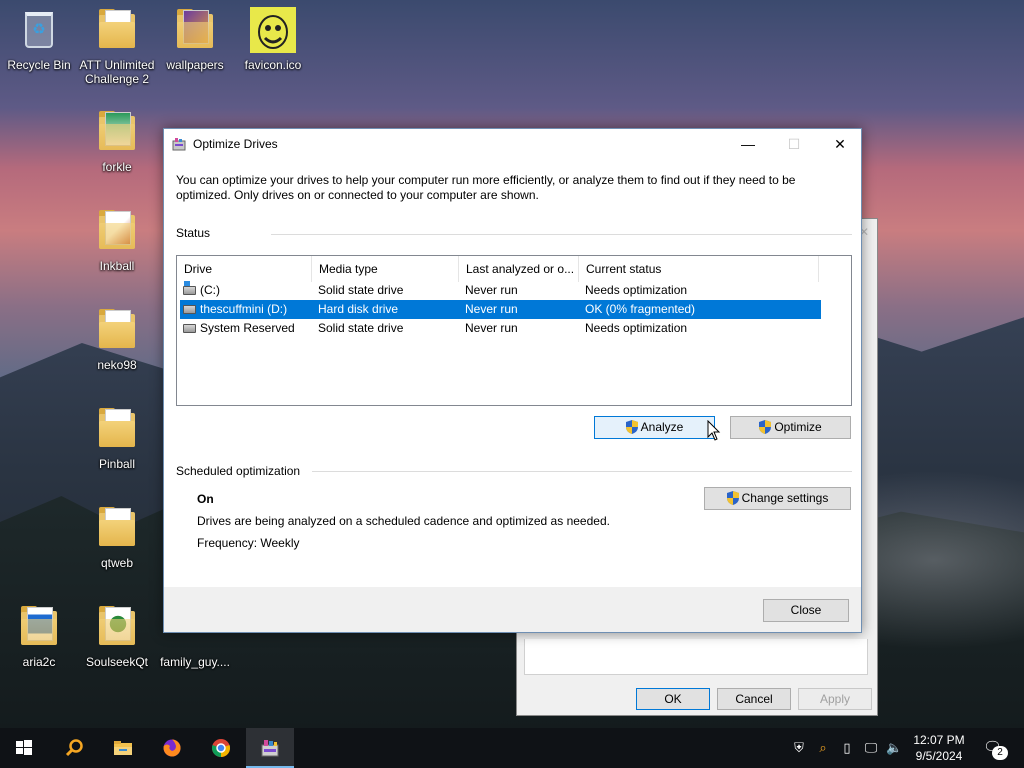 This screenshot has width=1024, height=768. I want to click on chrome-icon, so click(221, 748).